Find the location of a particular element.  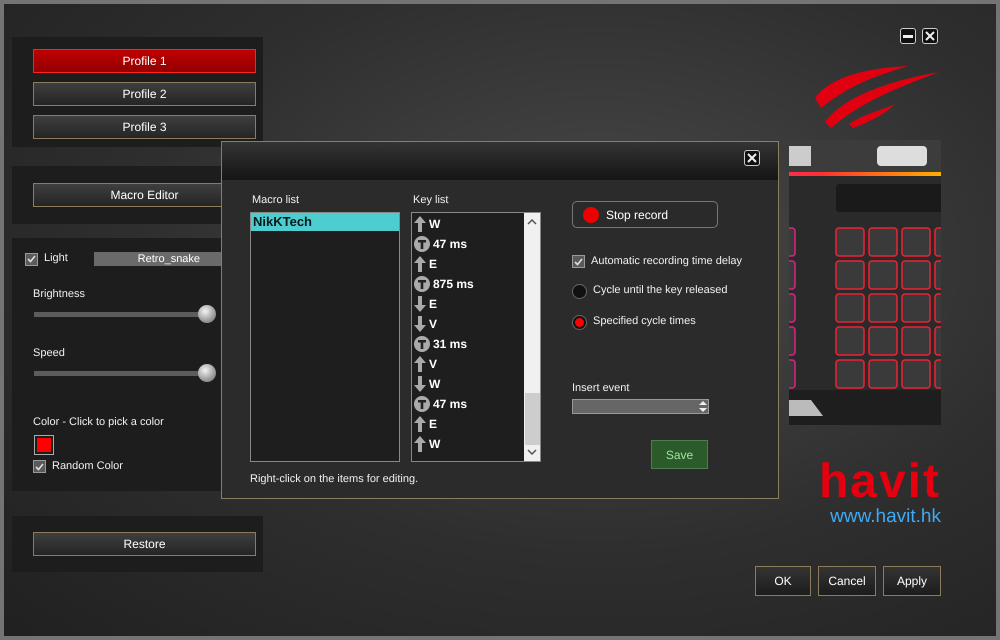

scroll-down-icon is located at coordinates (532, 452).